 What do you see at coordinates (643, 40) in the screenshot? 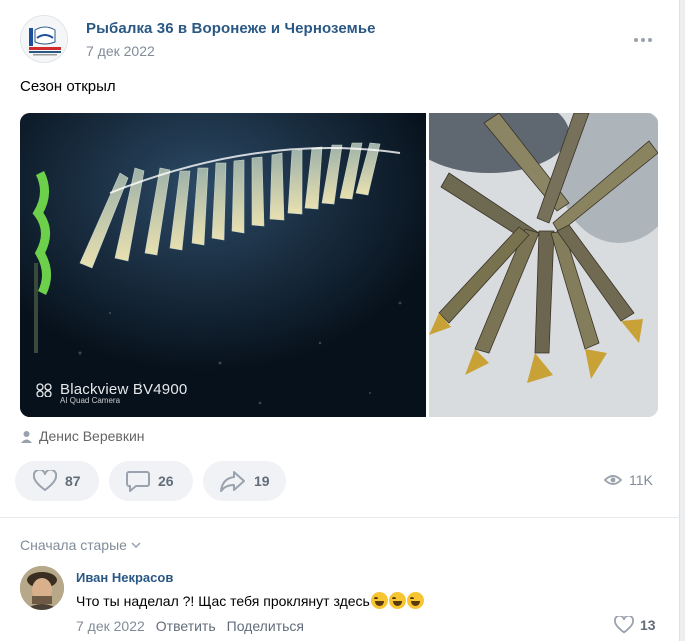
I see `more-icon` at bounding box center [643, 40].